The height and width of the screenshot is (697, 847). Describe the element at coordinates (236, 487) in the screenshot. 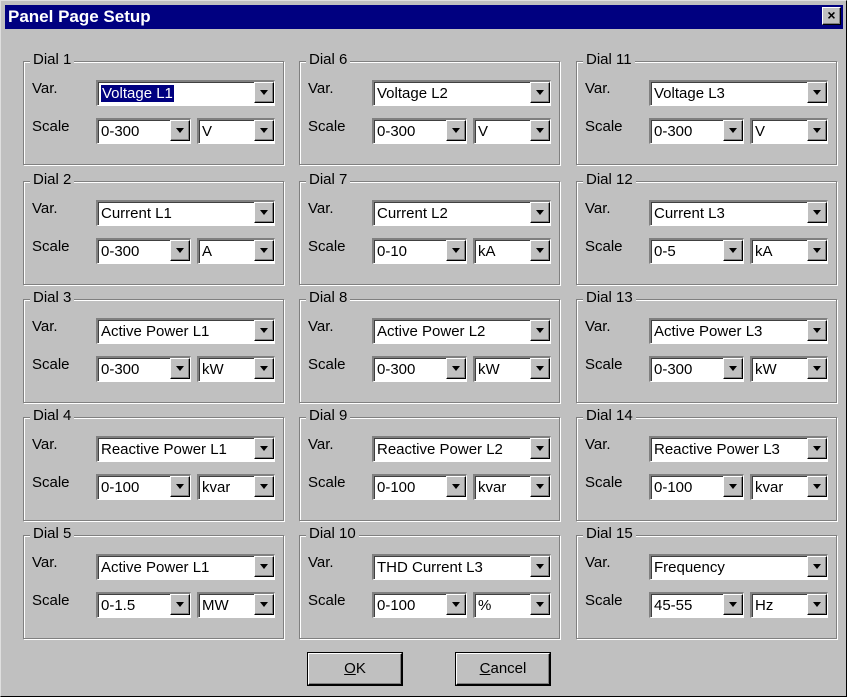

I see `dial-4-unit-select: kvar` at that location.